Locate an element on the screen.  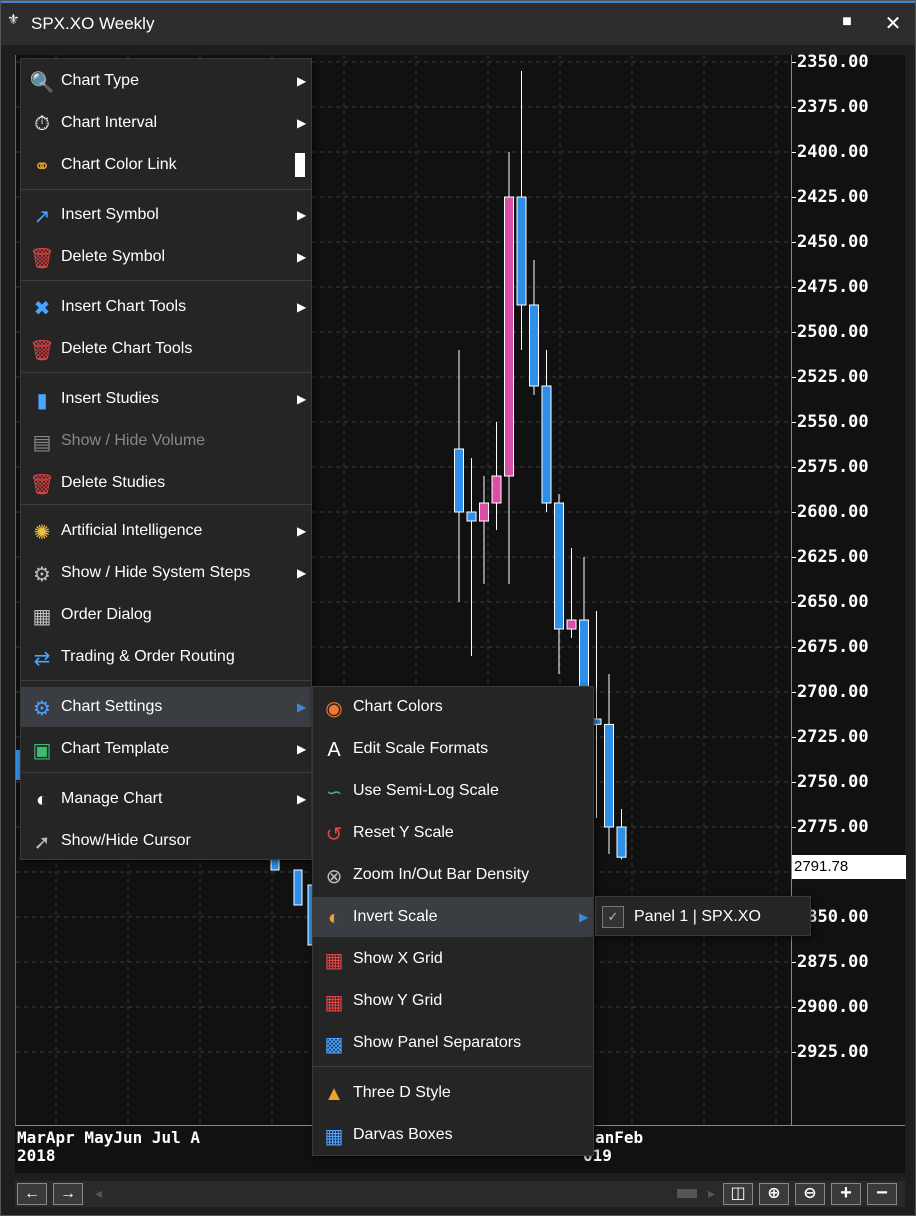
menu-item-reset-y-scale: ↺ Reset Y Scale is located at coordinates (453, 833).